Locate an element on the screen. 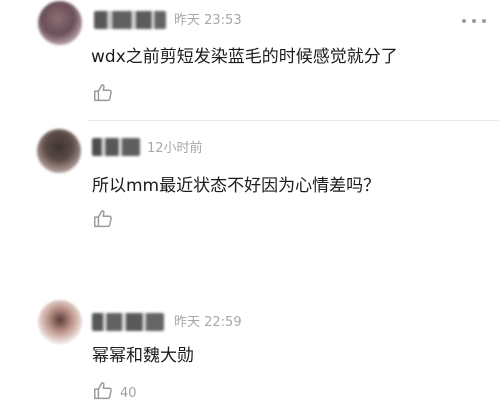 The image size is (499, 419). comment-text: 所以mm最近状态不好因为心情差吗？ is located at coordinates (236, 186).